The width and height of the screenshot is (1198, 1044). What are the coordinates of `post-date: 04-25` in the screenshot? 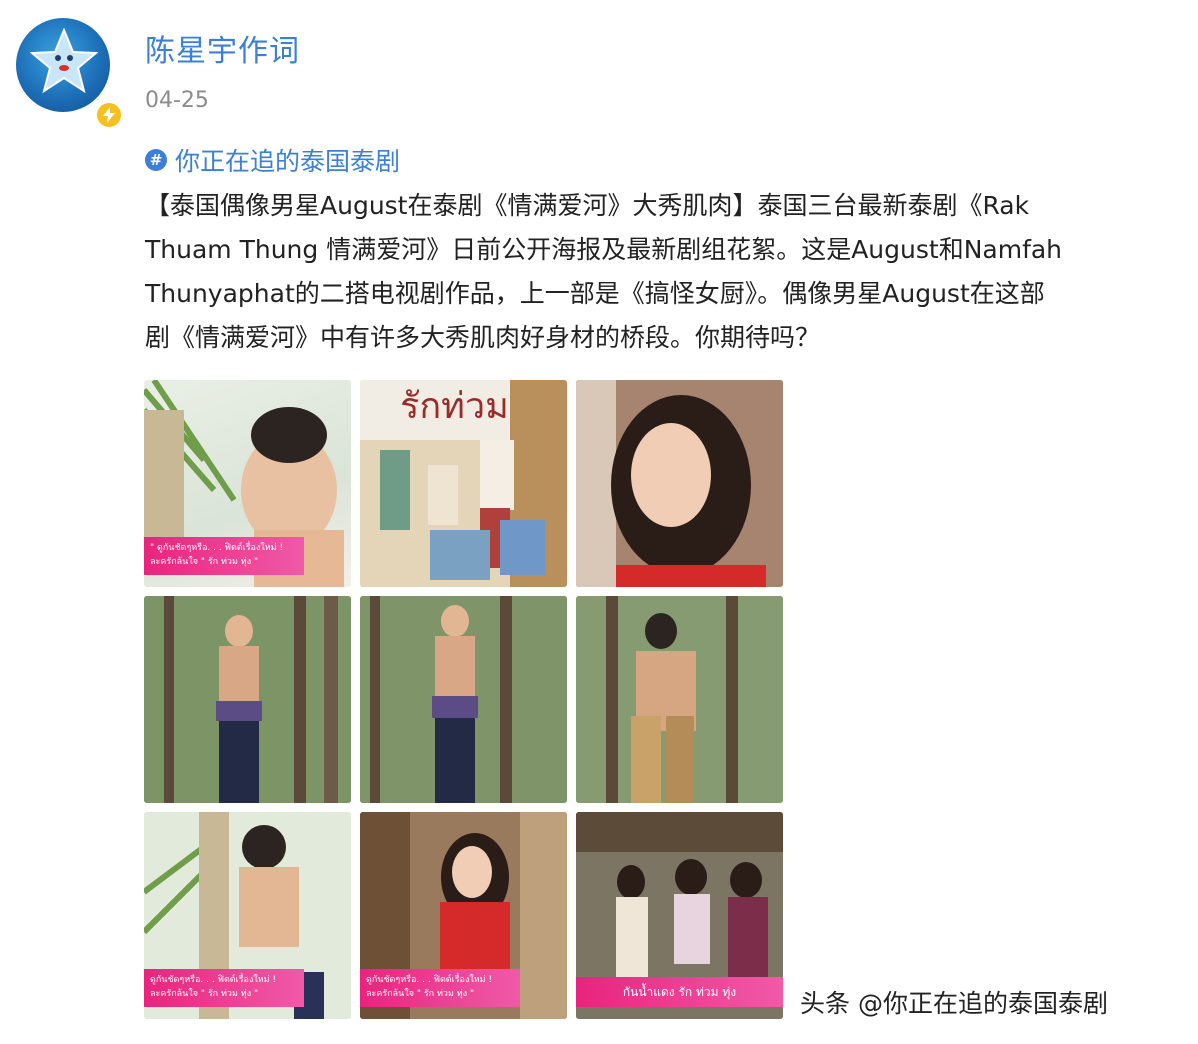 It's located at (177, 100).